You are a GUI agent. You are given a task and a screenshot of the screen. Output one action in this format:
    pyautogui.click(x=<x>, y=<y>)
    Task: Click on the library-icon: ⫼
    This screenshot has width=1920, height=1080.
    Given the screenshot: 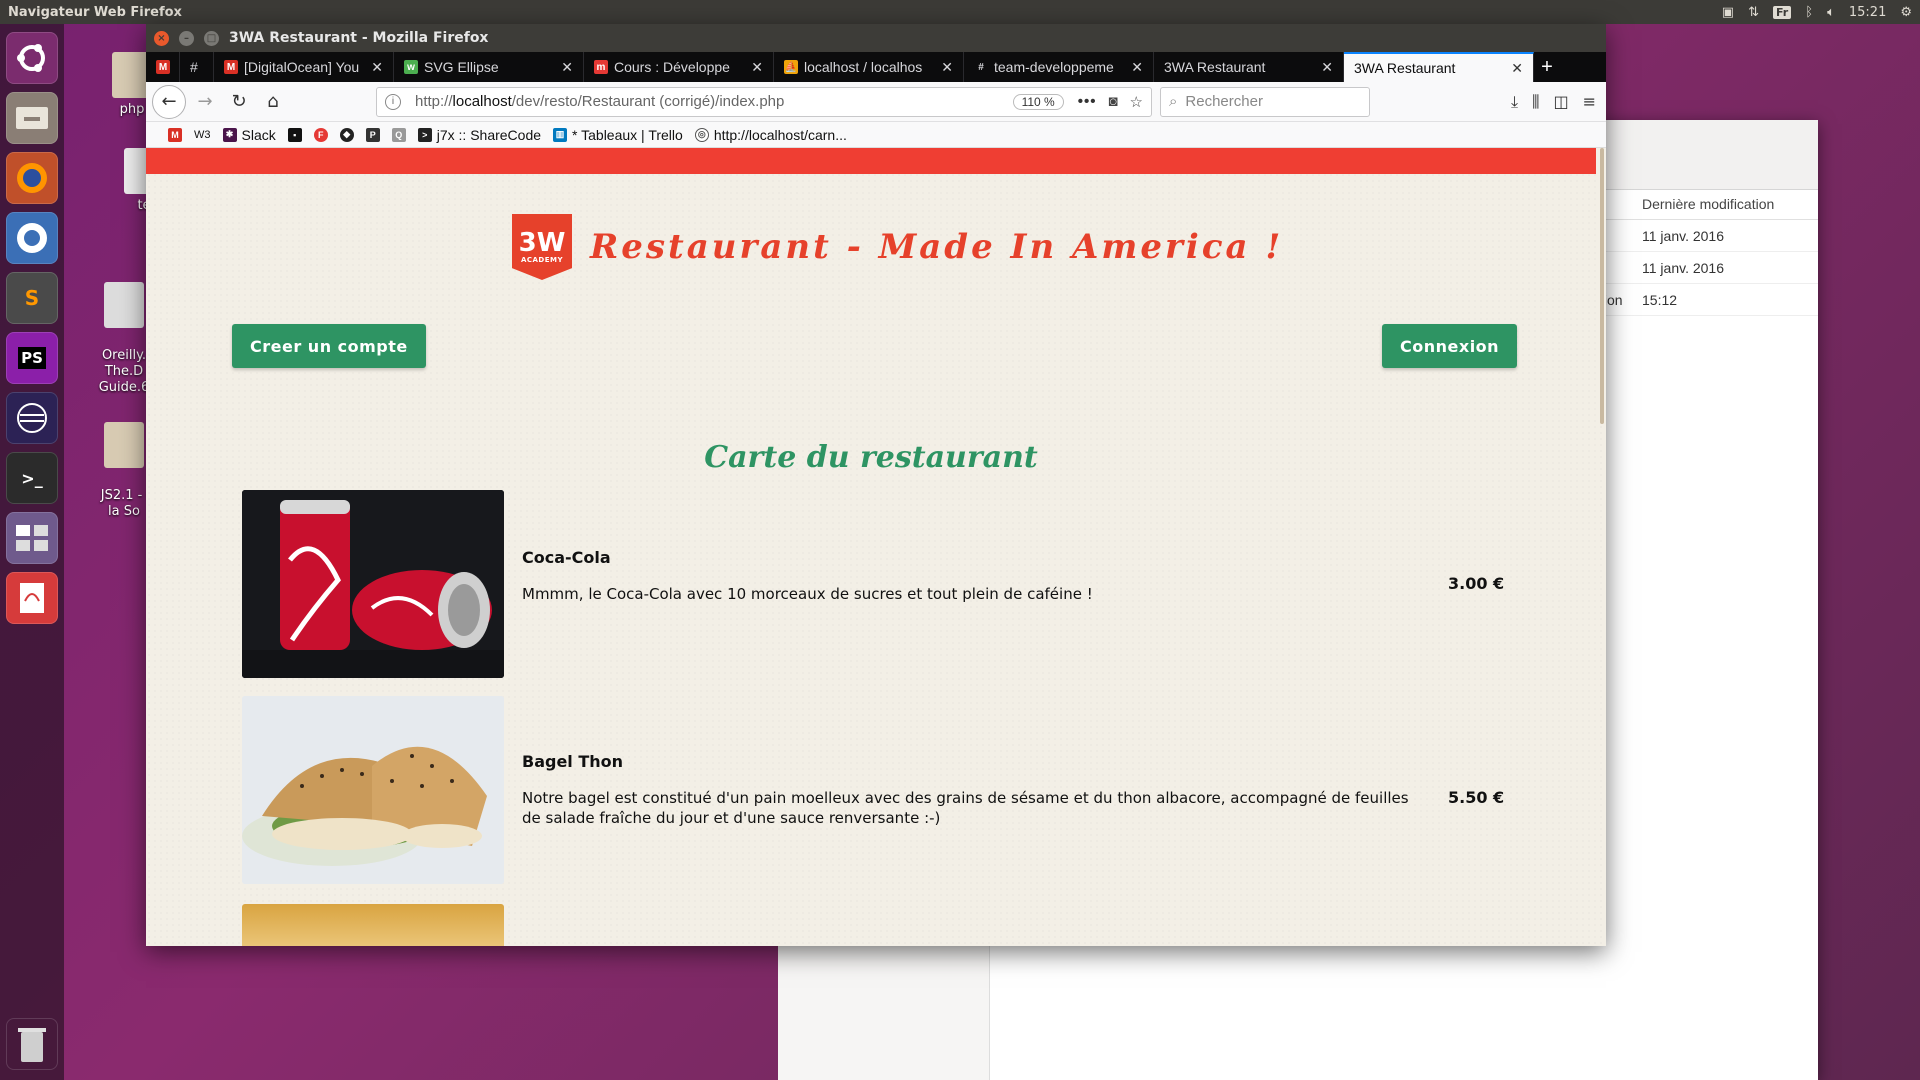 What is the action you would take?
    pyautogui.click(x=1535, y=102)
    